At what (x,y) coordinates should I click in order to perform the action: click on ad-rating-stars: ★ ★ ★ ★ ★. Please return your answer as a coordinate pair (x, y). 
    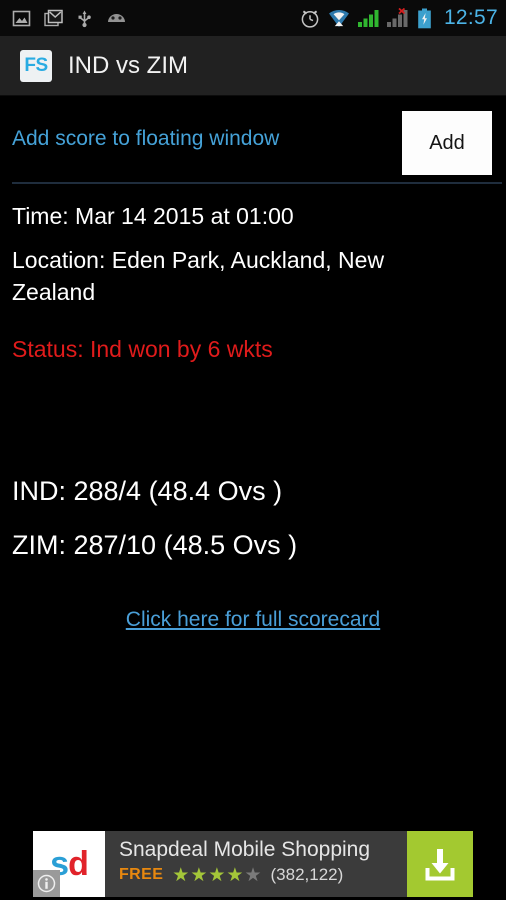
    Looking at the image, I should click on (216, 875).